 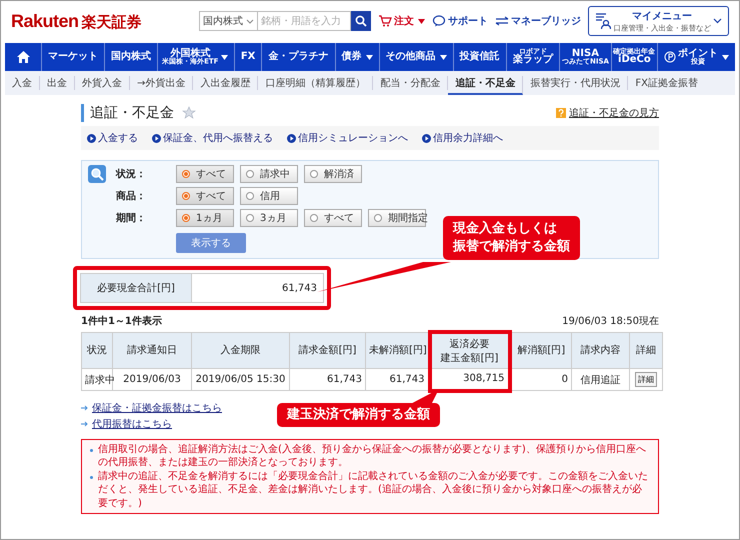 I want to click on radio-option: 信用, so click(x=269, y=196).